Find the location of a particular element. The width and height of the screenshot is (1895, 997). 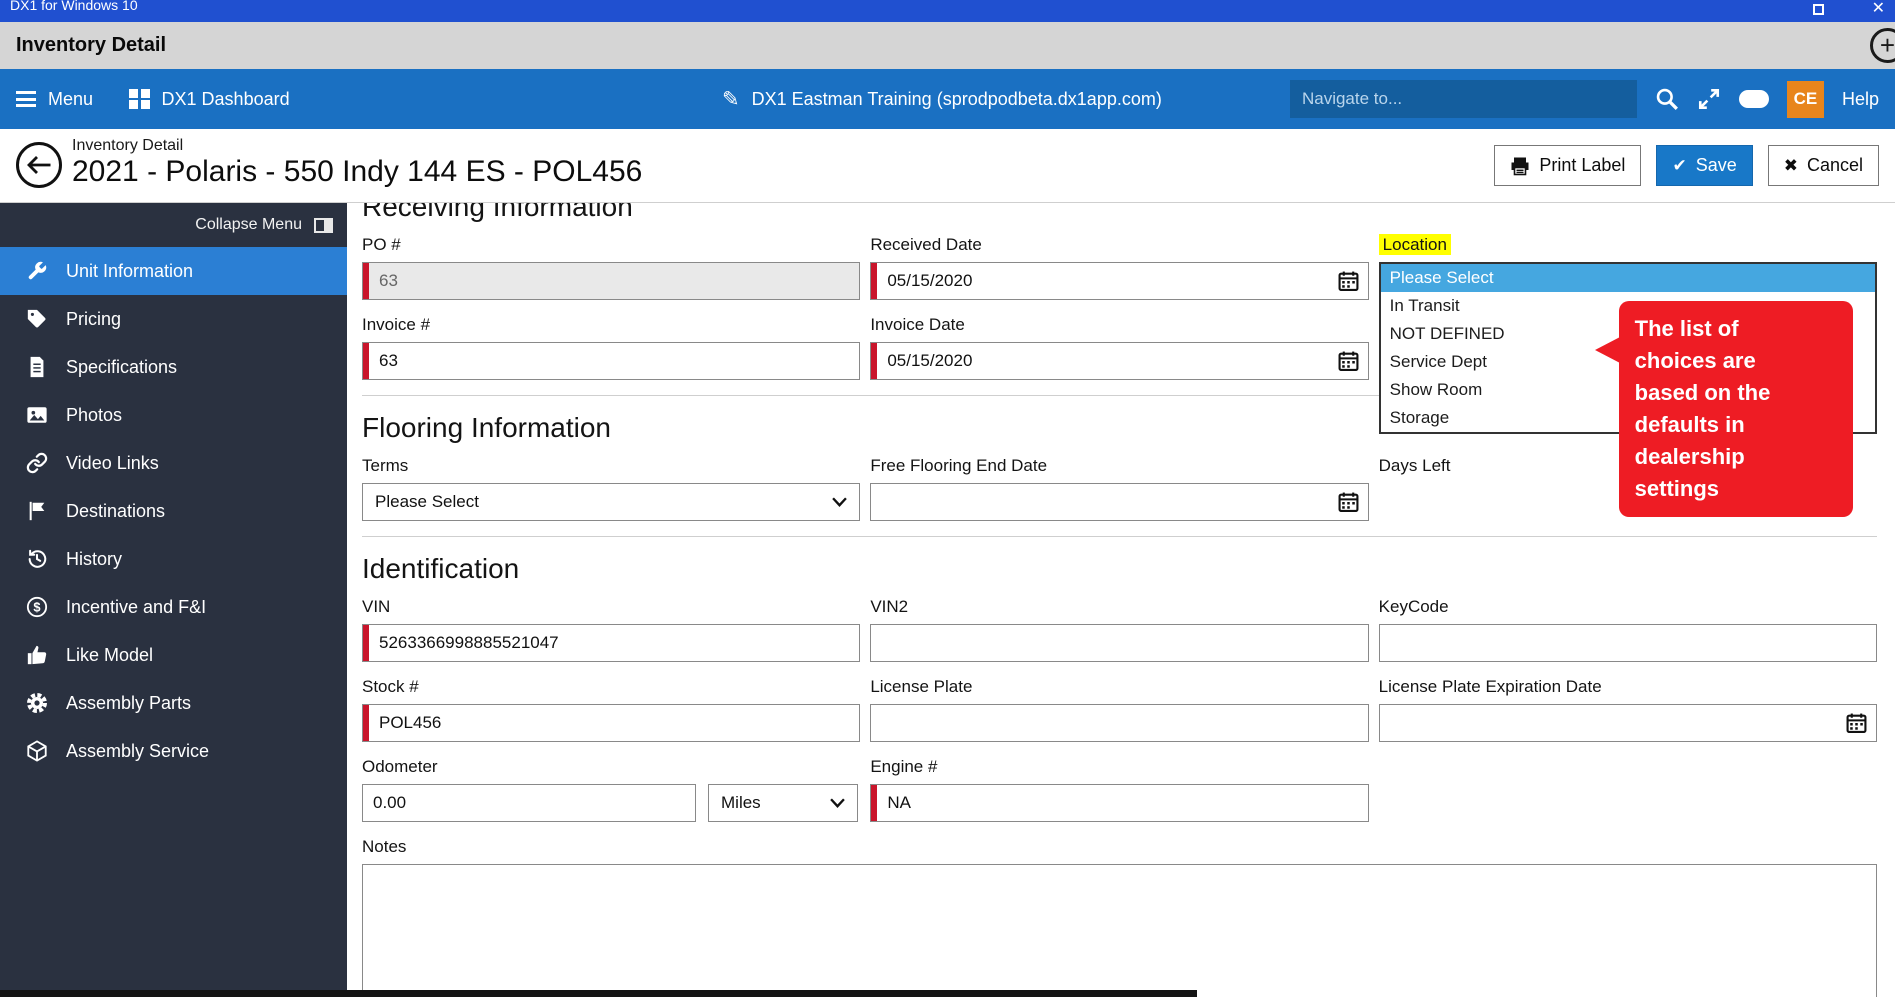

free-flooring-end-date-label: Free Flooring End Date is located at coordinates (959, 465).